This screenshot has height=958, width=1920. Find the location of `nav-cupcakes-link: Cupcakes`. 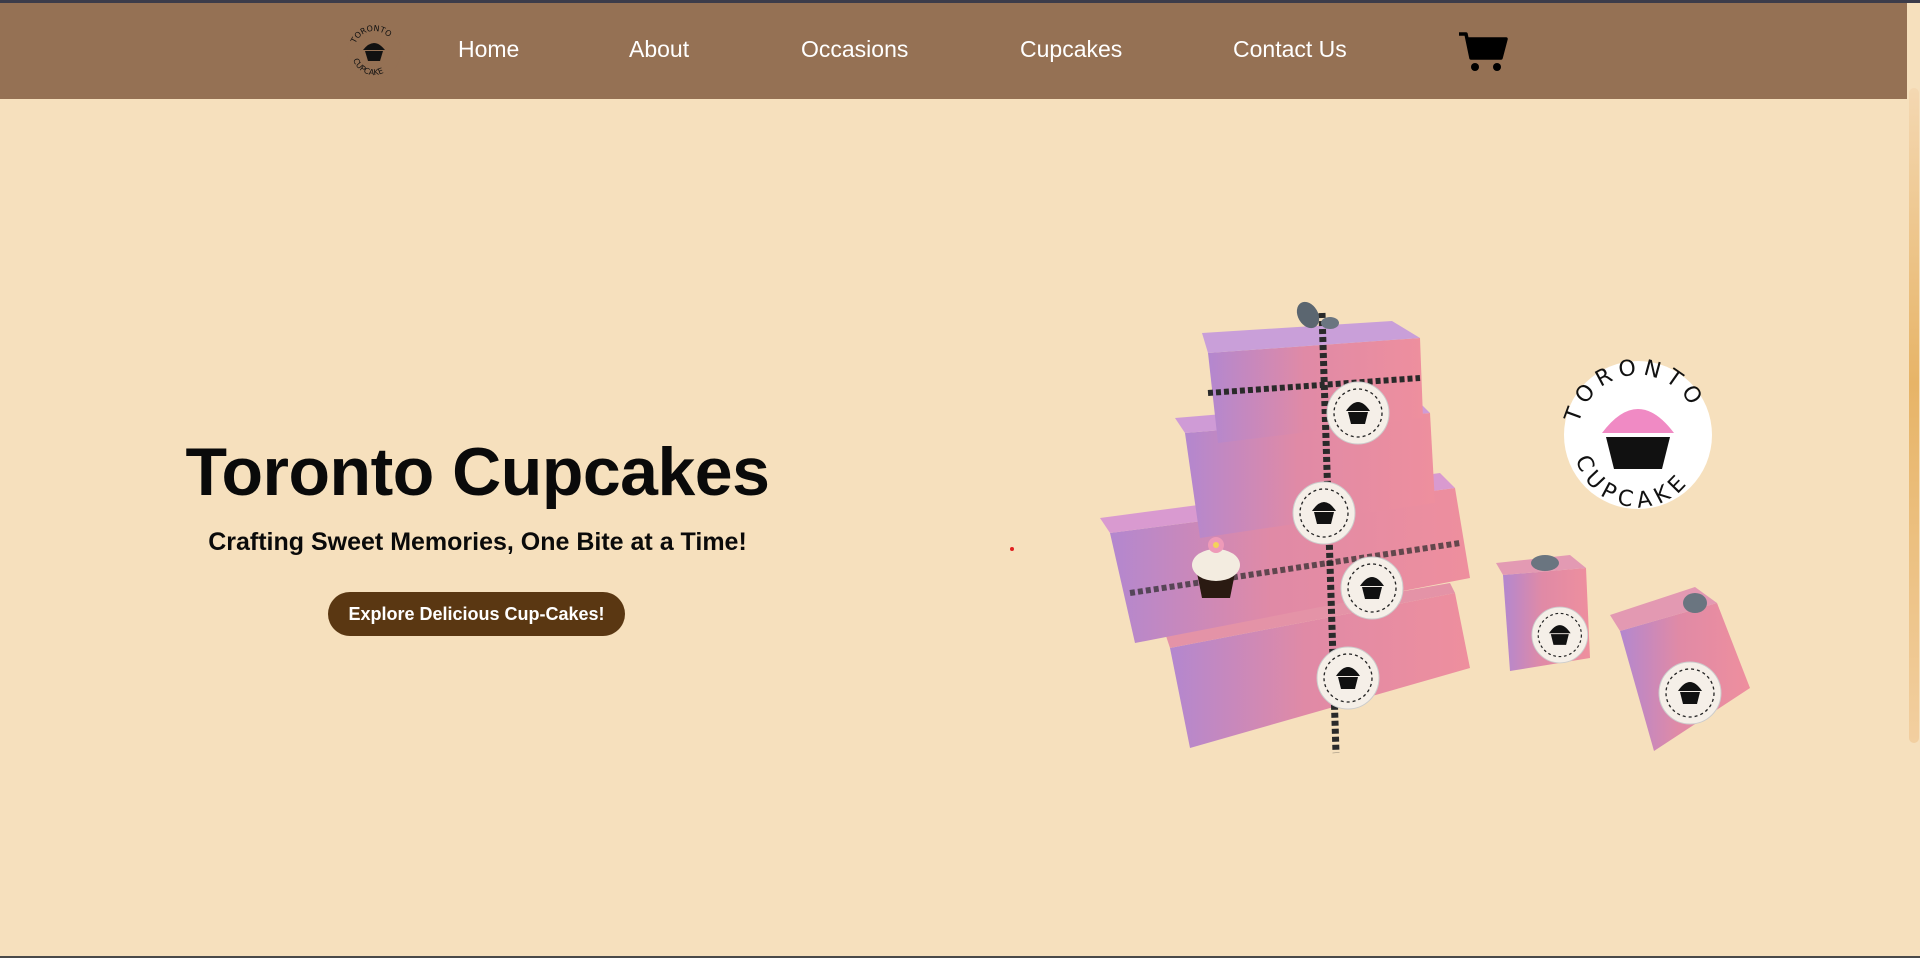

nav-cupcakes-link: Cupcakes is located at coordinates (1071, 49).